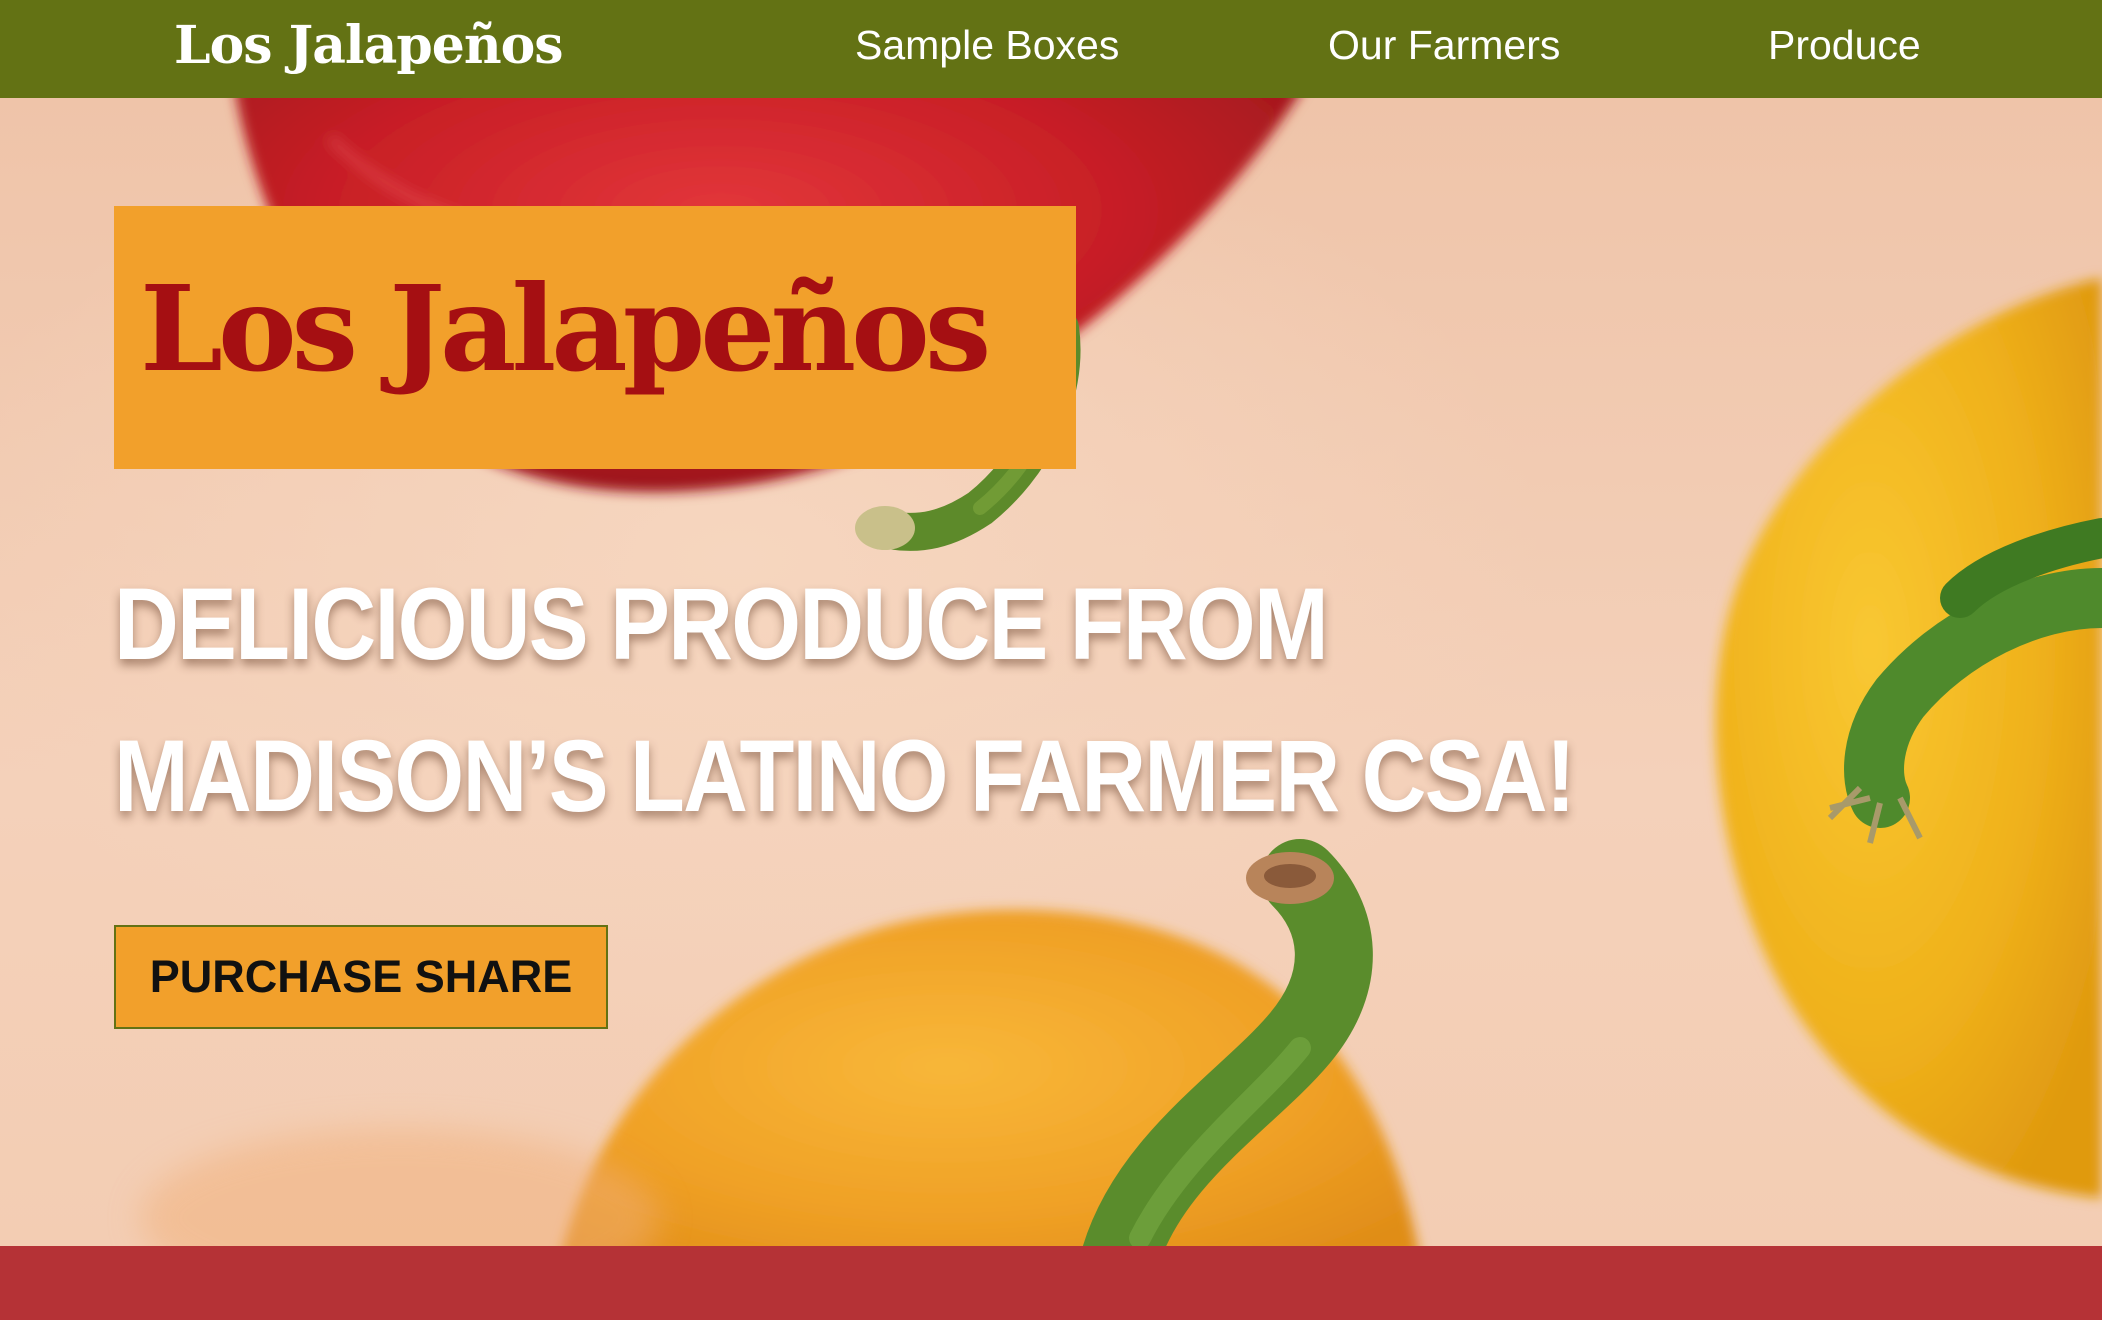  I want to click on nav-link-produce: Produce, so click(1844, 45).